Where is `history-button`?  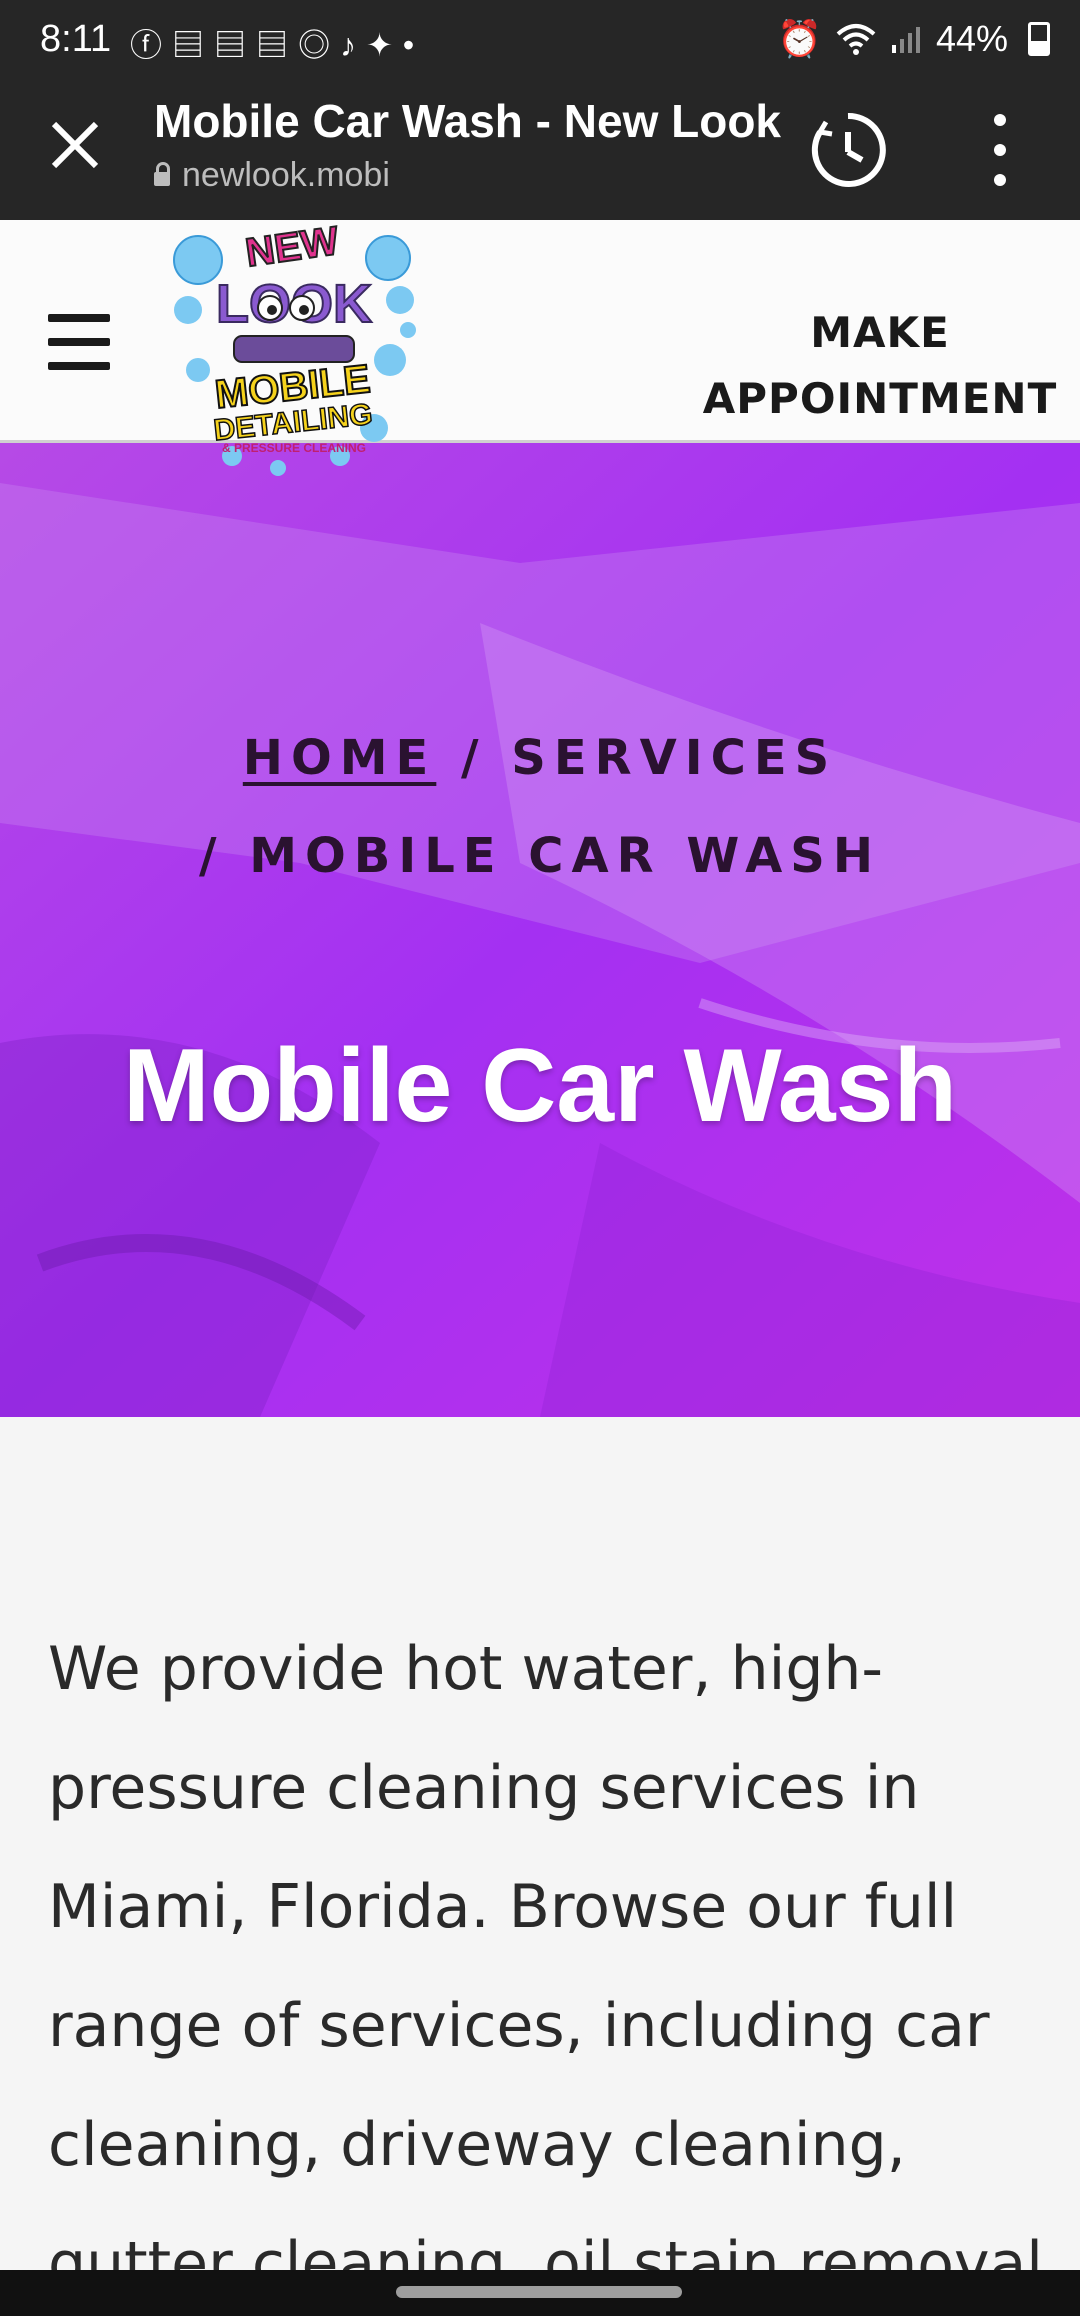
history-button is located at coordinates (848, 150).